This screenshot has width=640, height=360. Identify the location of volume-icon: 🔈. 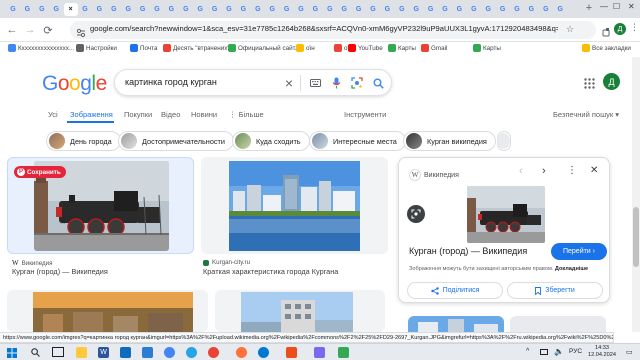
(559, 351).